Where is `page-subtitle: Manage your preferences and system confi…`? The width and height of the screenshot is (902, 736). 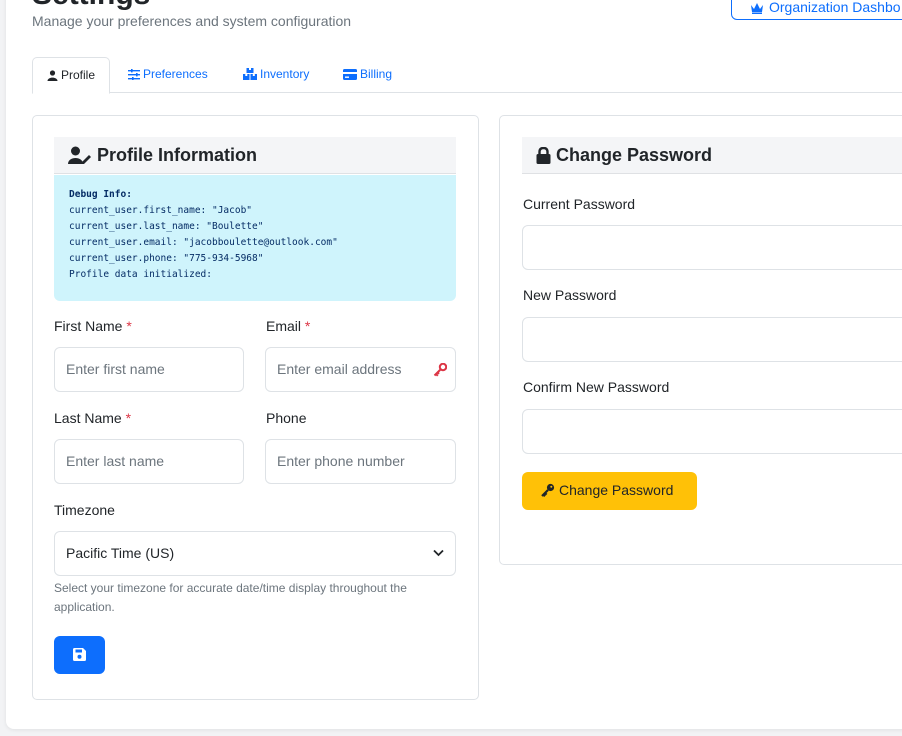 page-subtitle: Manage your preferences and system confi… is located at coordinates (192, 21).